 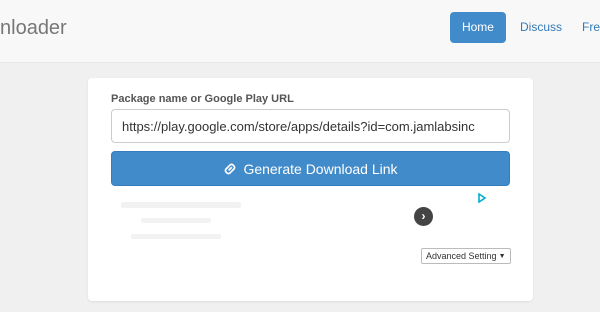 What do you see at coordinates (477, 27) in the screenshot?
I see `nav-home: Home` at bounding box center [477, 27].